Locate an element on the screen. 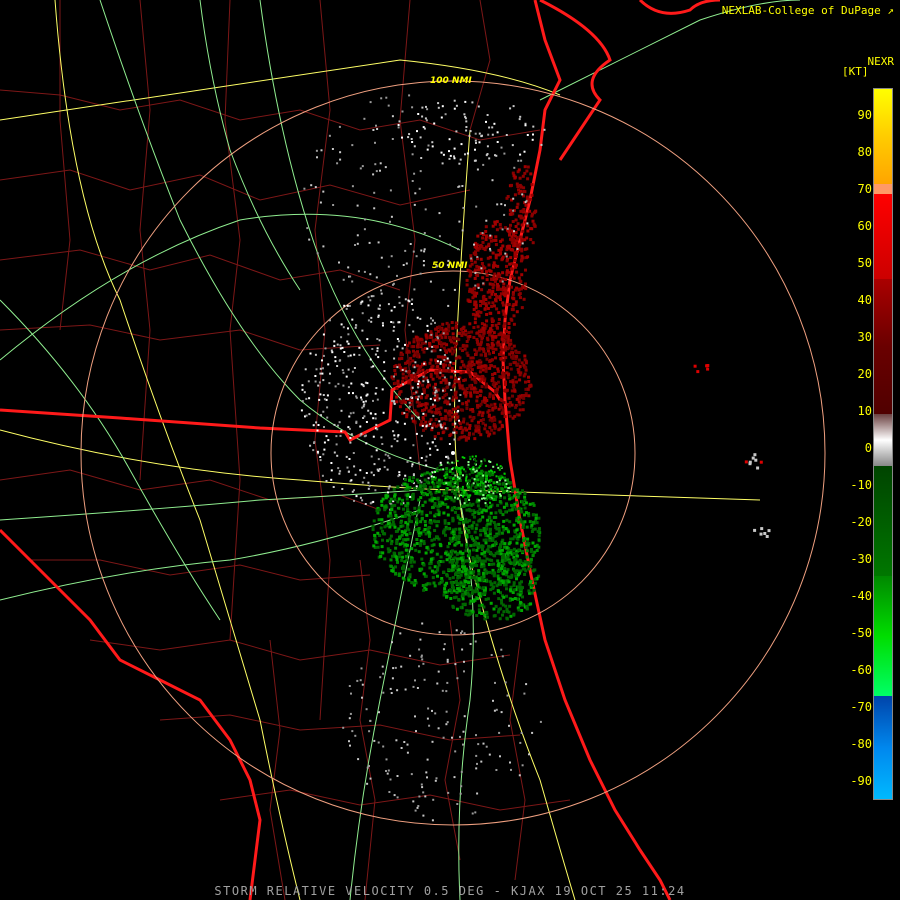 This screenshot has width=900, height=900. external-link-icon: ↗ is located at coordinates (890, 10).